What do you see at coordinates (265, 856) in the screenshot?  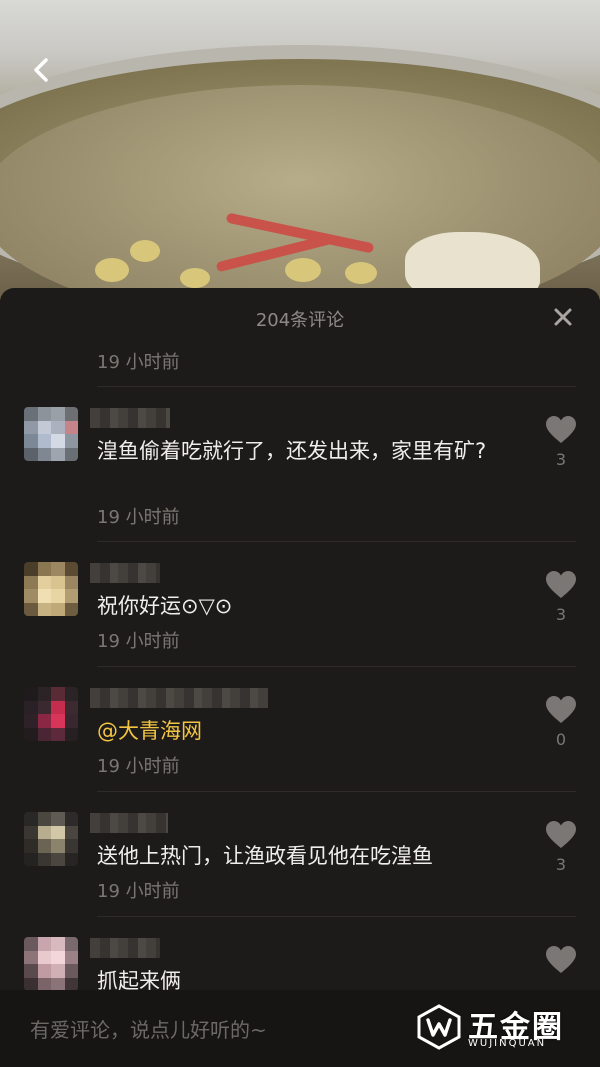 I see `comment-text: 送他上热门，让渔政看见他在吃湟鱼` at bounding box center [265, 856].